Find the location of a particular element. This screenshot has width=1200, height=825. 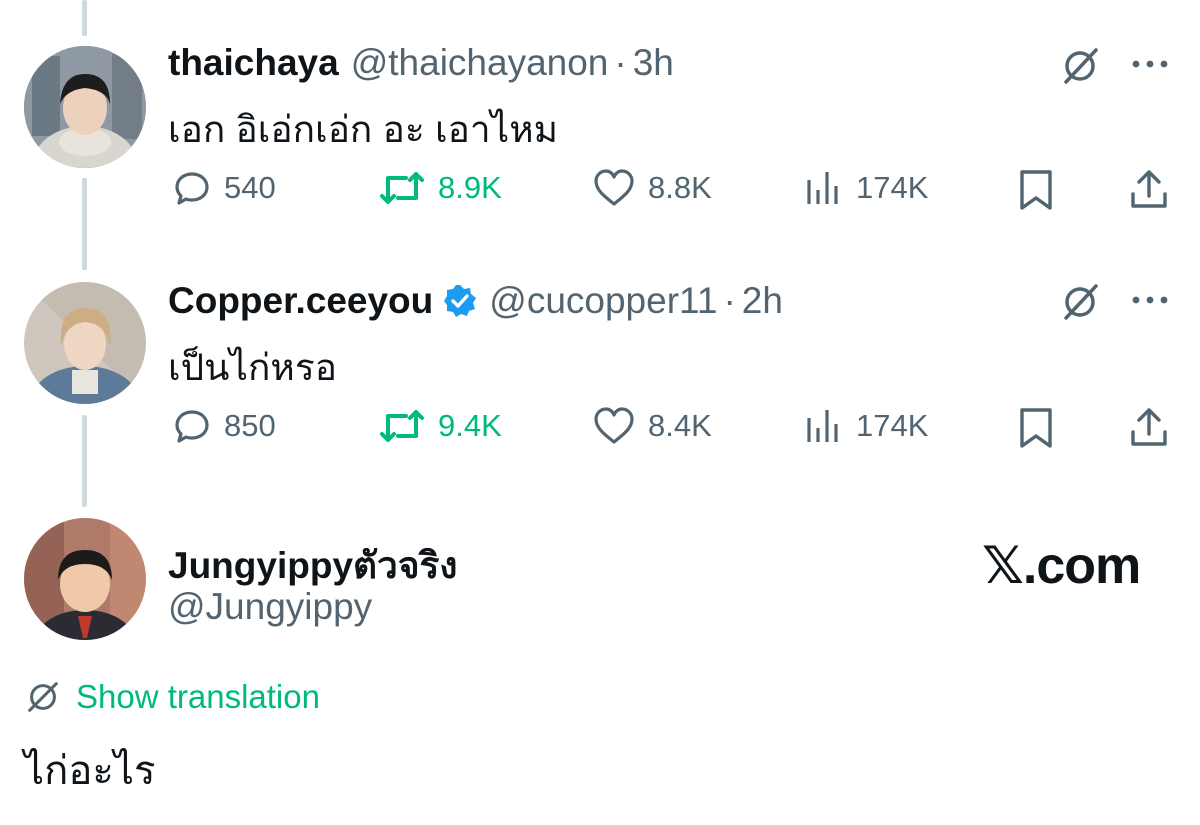

tweet-text: เอก อิเอ่กเอ่ก อะ เอาไหม is located at coordinates (363, 129).